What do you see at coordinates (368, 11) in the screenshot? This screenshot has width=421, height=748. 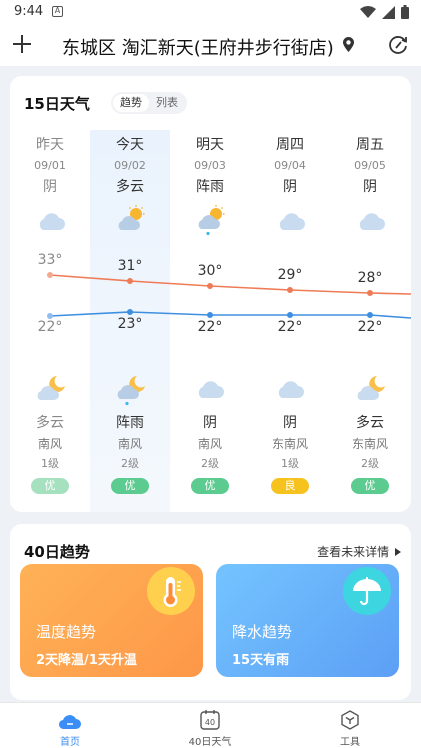 I see `wifi-icon` at bounding box center [368, 11].